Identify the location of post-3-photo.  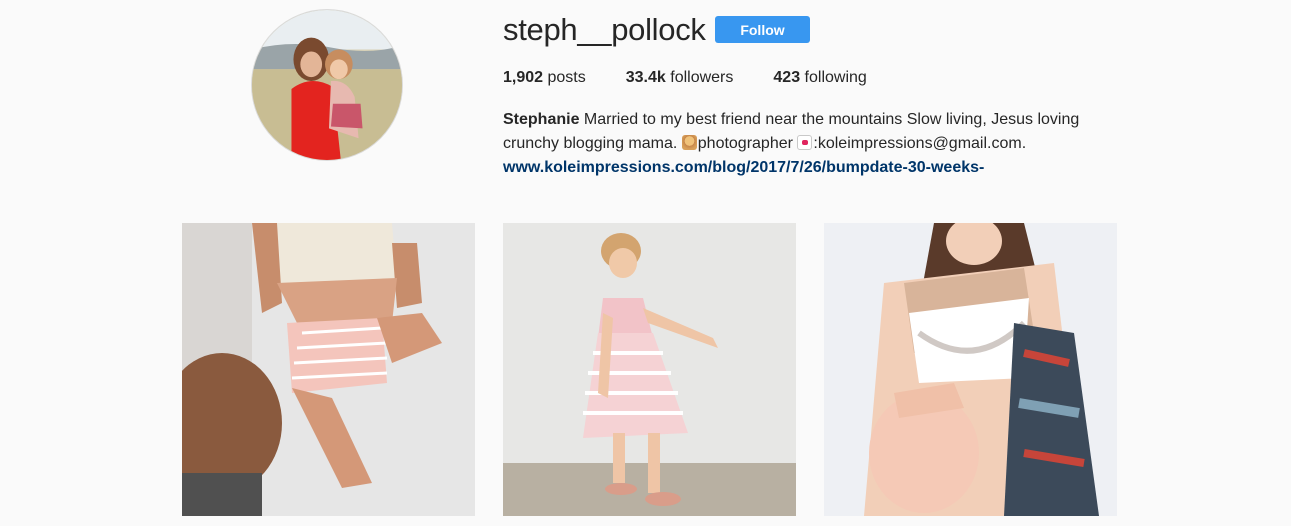
(970, 369).